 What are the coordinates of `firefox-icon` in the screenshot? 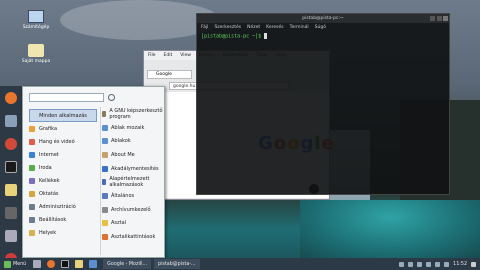 It's located at (11, 98).